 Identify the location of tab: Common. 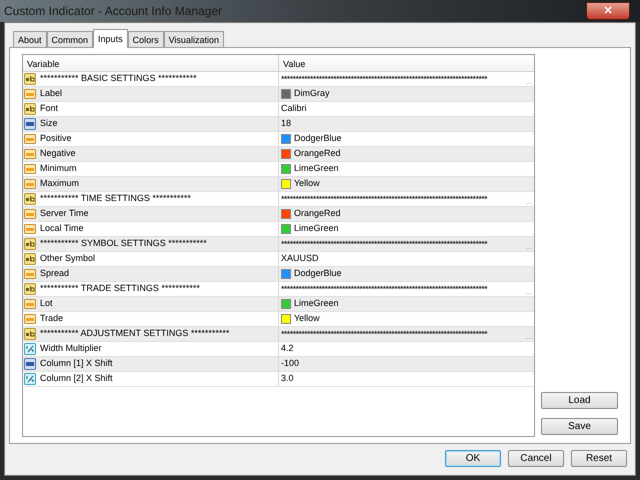
(70, 39).